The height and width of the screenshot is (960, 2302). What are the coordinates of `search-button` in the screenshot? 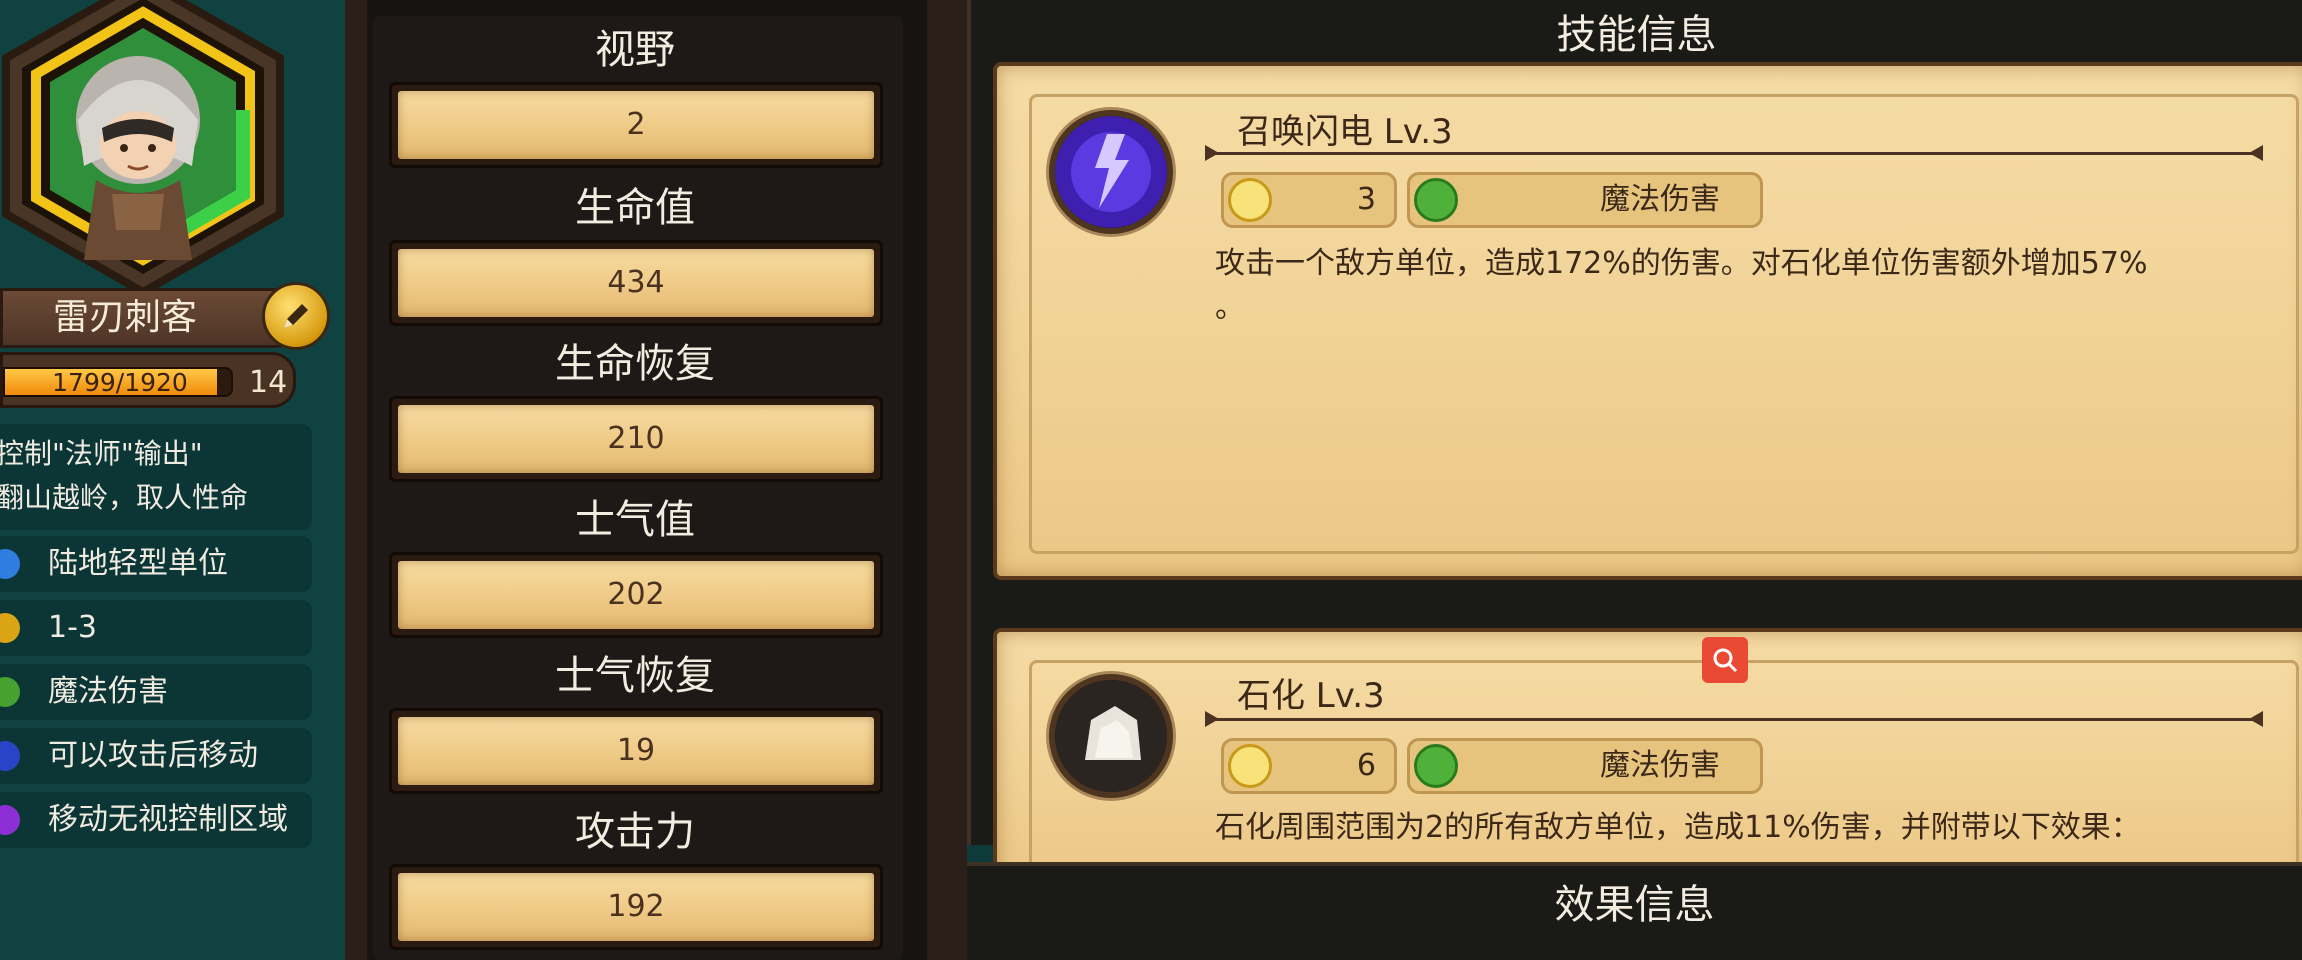 It's located at (1725, 660).